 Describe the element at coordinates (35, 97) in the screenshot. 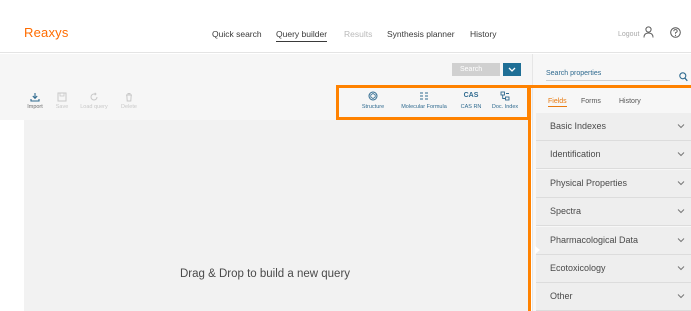

I see `import-icon` at that location.